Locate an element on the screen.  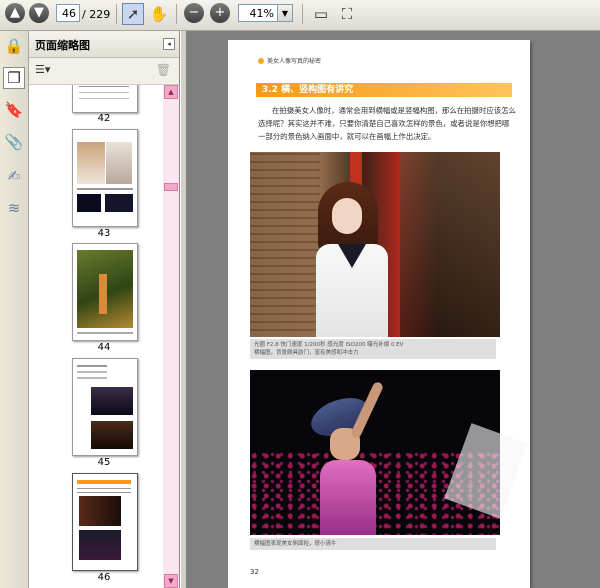
close-panel-icon: ◂ is located at coordinates (169, 44).